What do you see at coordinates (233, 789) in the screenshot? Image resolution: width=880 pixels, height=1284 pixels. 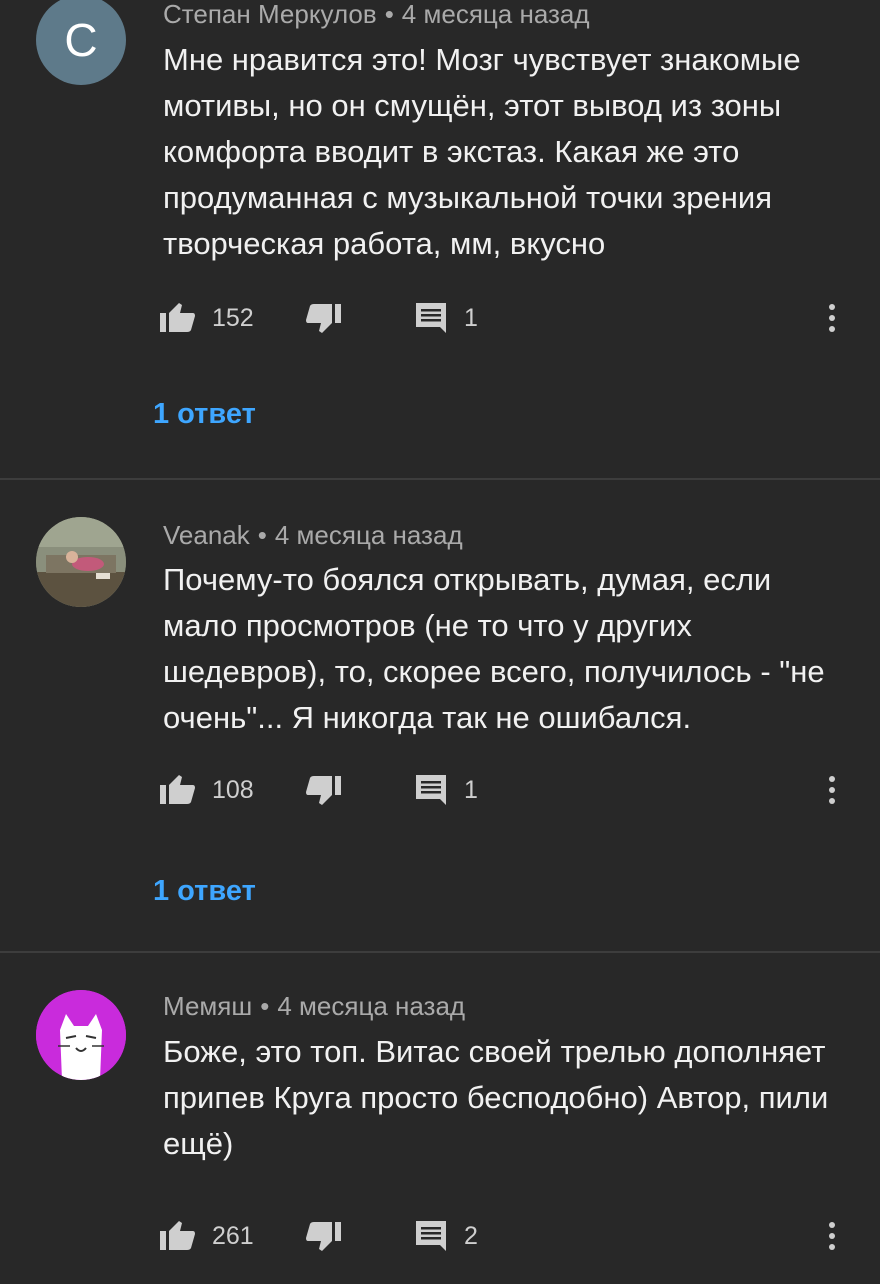 I see `like-count: 108` at bounding box center [233, 789].